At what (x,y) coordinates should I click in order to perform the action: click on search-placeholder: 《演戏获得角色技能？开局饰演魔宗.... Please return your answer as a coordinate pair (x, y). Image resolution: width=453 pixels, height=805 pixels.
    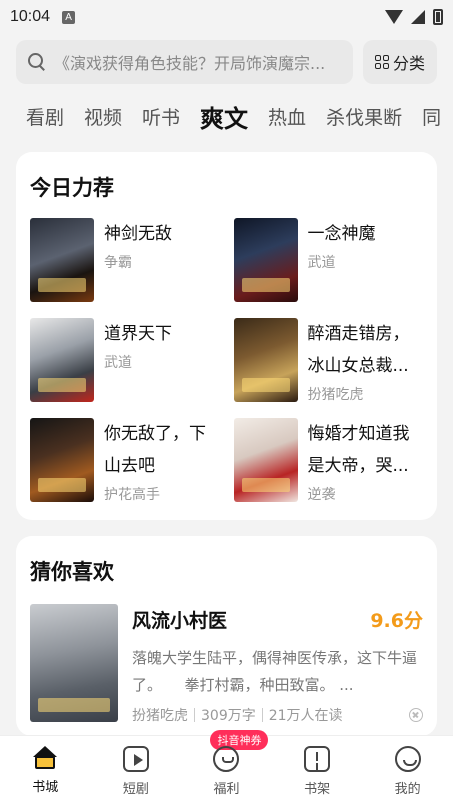
    Looking at the image, I should click on (190, 63).